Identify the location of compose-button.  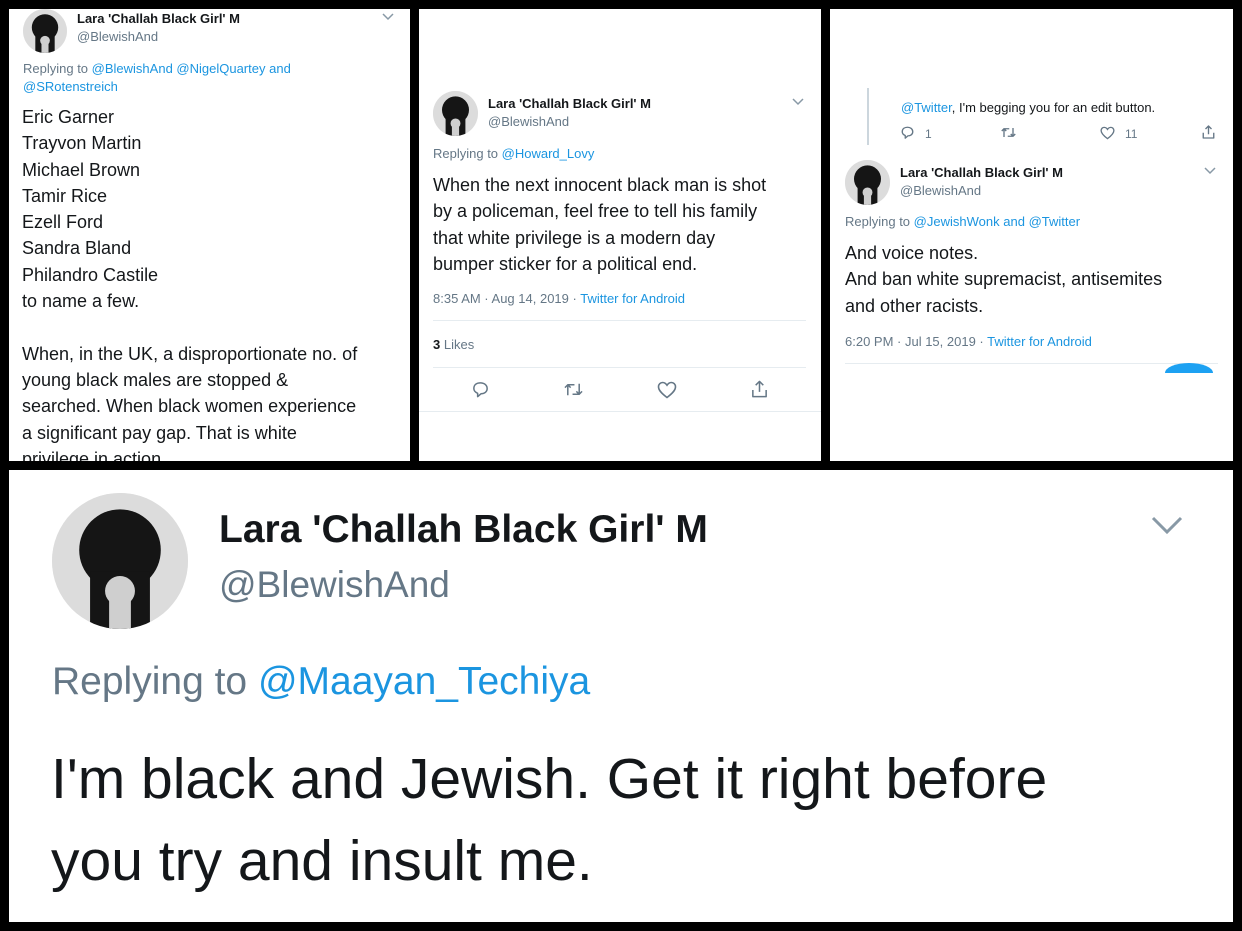
(1189, 368).